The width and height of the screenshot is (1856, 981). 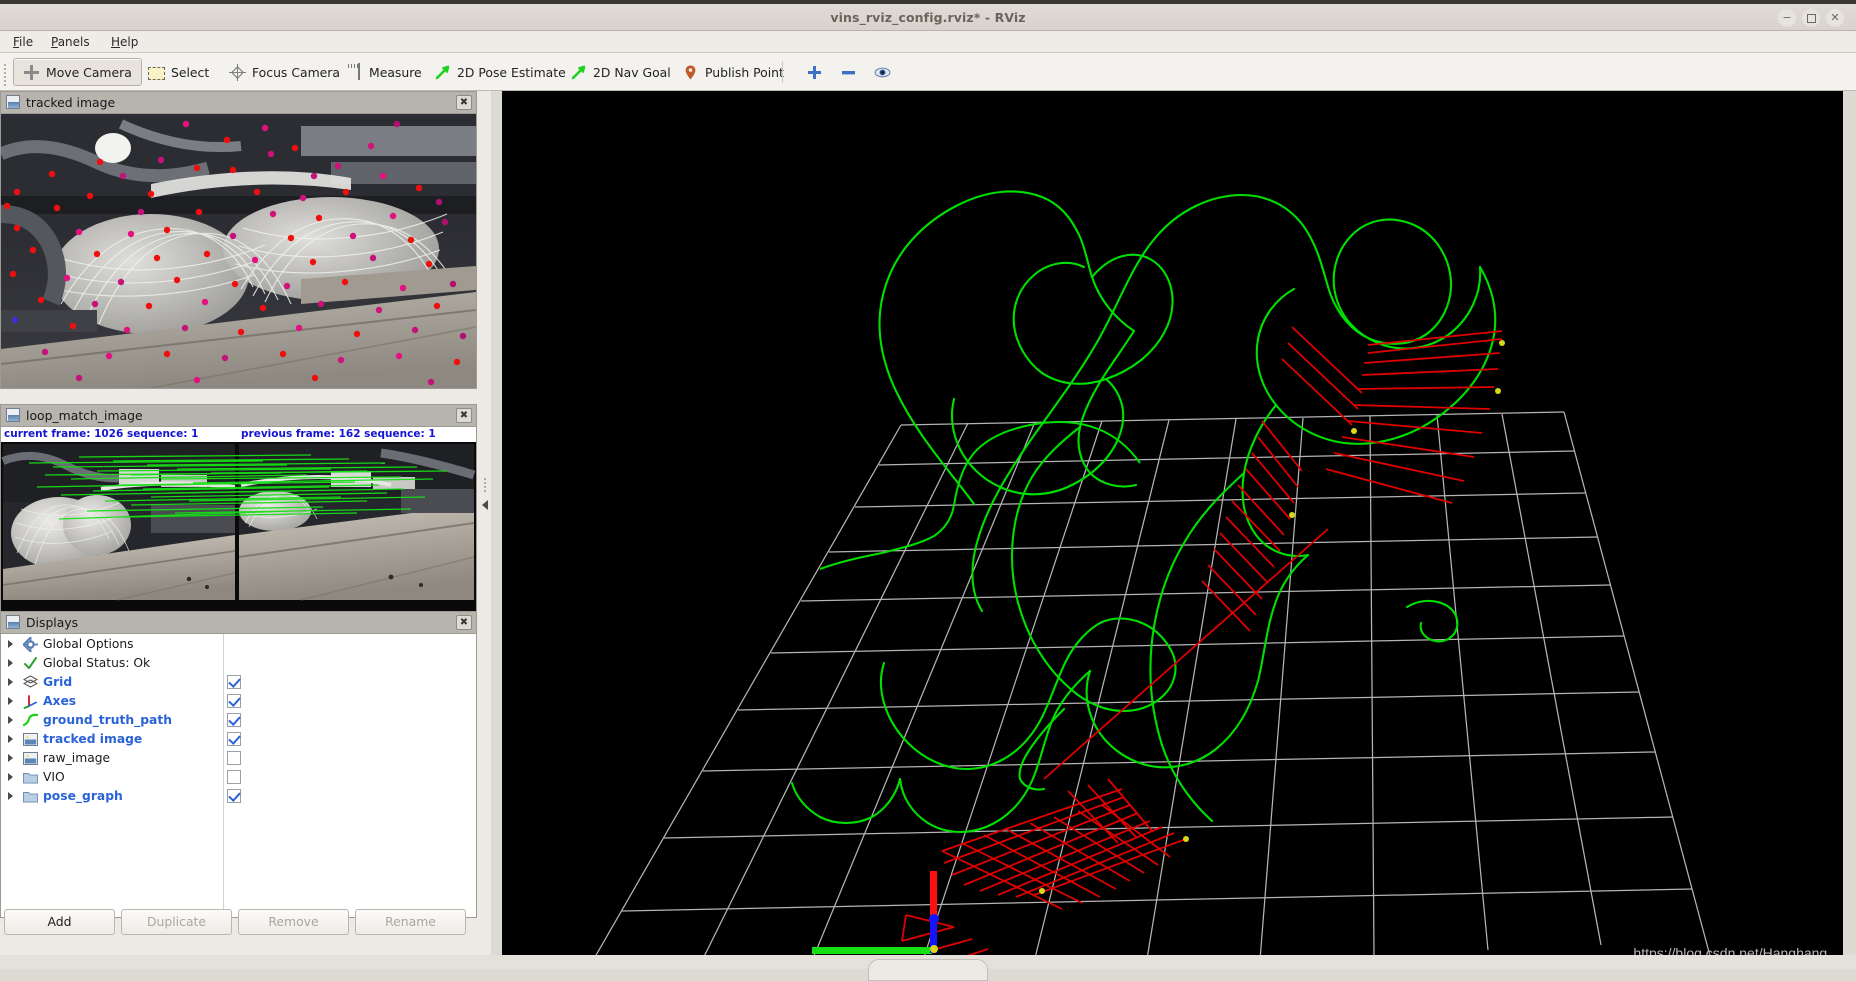 What do you see at coordinates (234, 758) in the screenshot?
I see `tree-checkbox-raw-image` at bounding box center [234, 758].